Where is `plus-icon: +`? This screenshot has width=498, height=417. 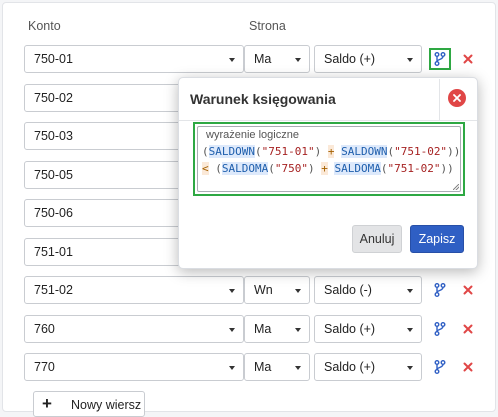
plus-icon: + is located at coordinates (47, 403).